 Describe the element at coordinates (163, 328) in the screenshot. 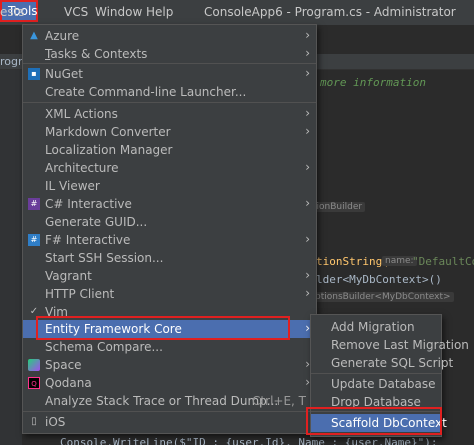

I see `highlight-box-entity-framework` at that location.